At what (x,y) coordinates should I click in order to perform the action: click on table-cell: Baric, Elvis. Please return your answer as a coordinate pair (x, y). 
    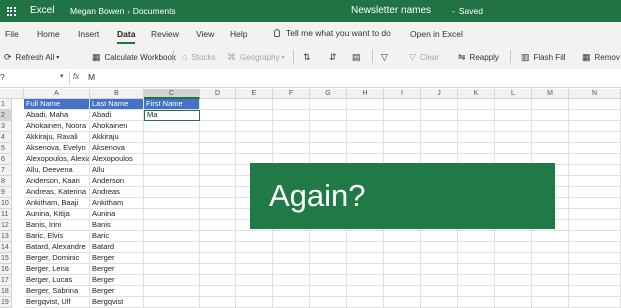
    Looking at the image, I should click on (57, 236).